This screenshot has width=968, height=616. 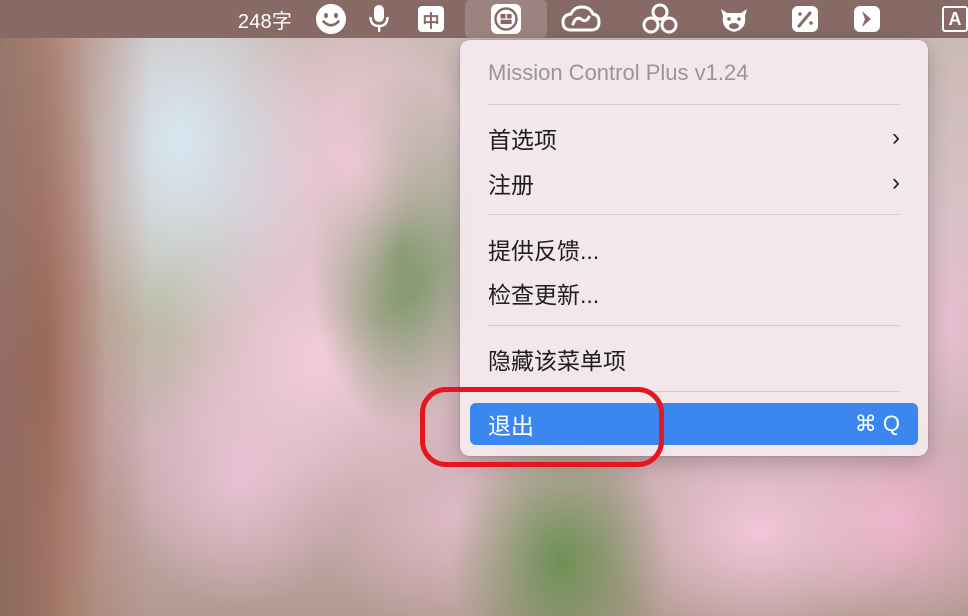 I want to click on mission-control-icon, so click(x=506, y=19).